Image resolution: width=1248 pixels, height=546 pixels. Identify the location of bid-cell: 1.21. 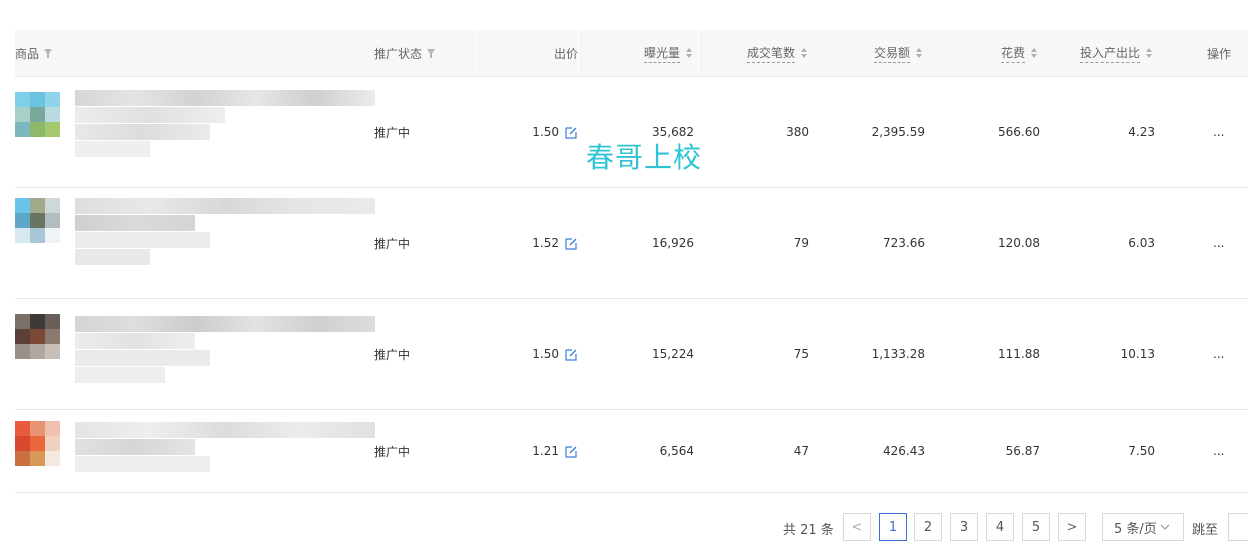
(527, 451).